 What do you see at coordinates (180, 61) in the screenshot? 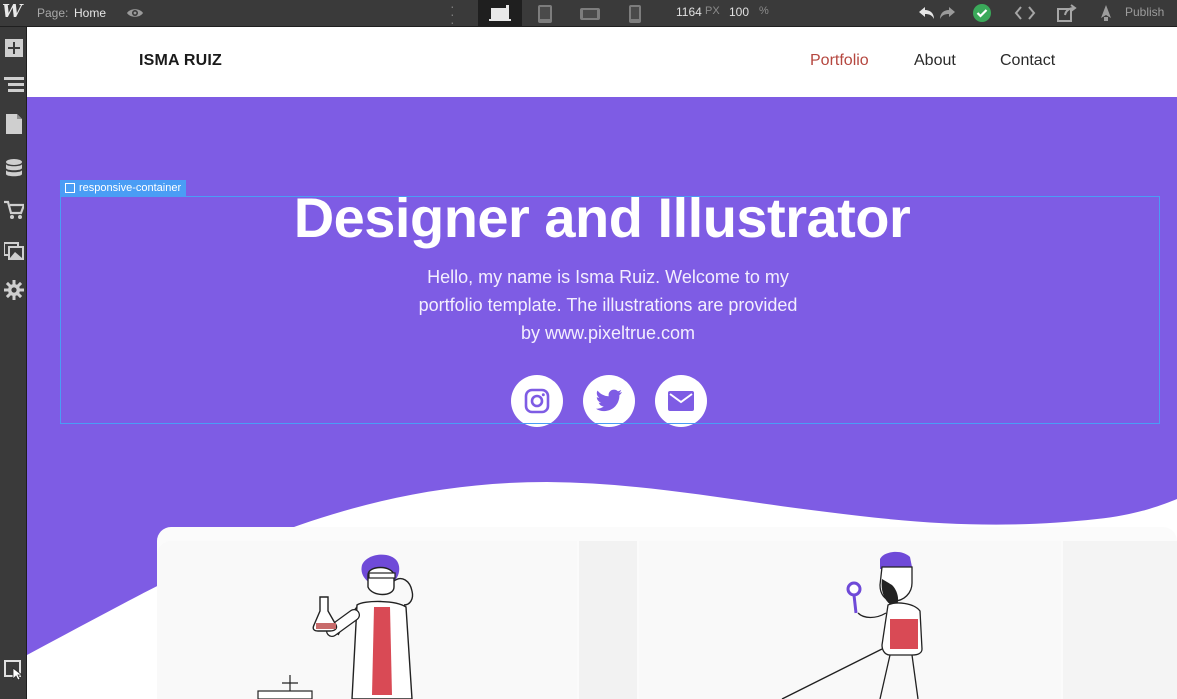
I see `site-brand: ISMA RUIZ` at bounding box center [180, 61].